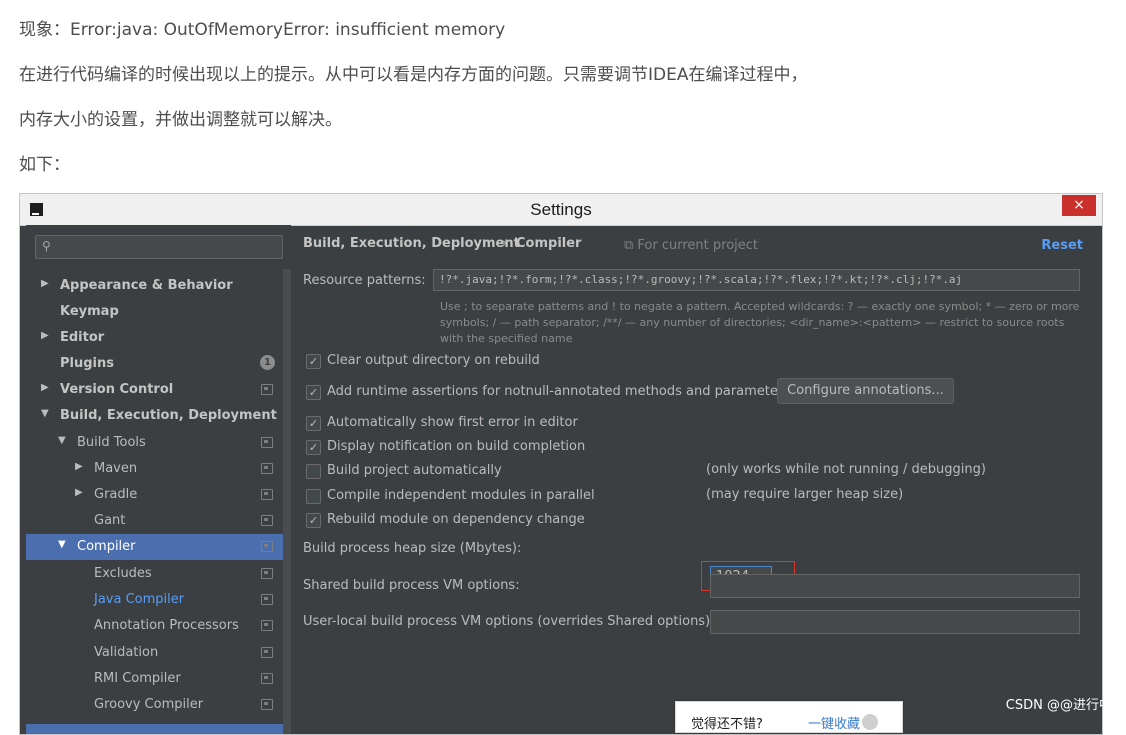 The height and width of the screenshot is (735, 1126). I want to click on sidebar-item-label: Editor, so click(82, 337).